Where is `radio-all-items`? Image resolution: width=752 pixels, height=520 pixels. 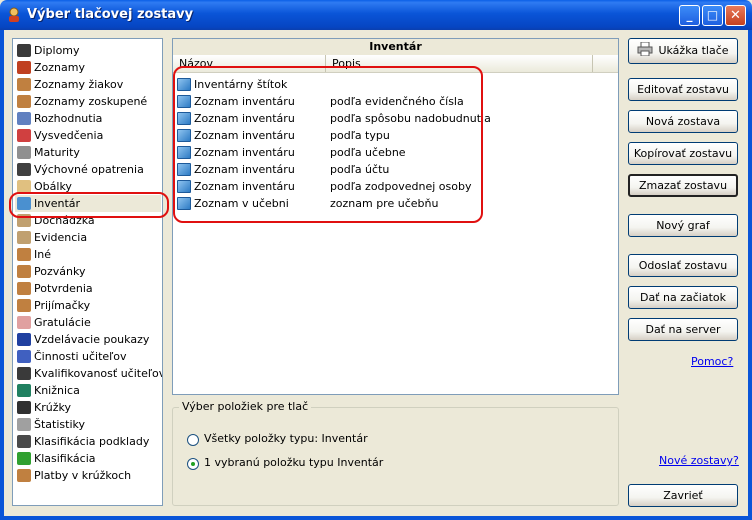 radio-all-items is located at coordinates (193, 440).